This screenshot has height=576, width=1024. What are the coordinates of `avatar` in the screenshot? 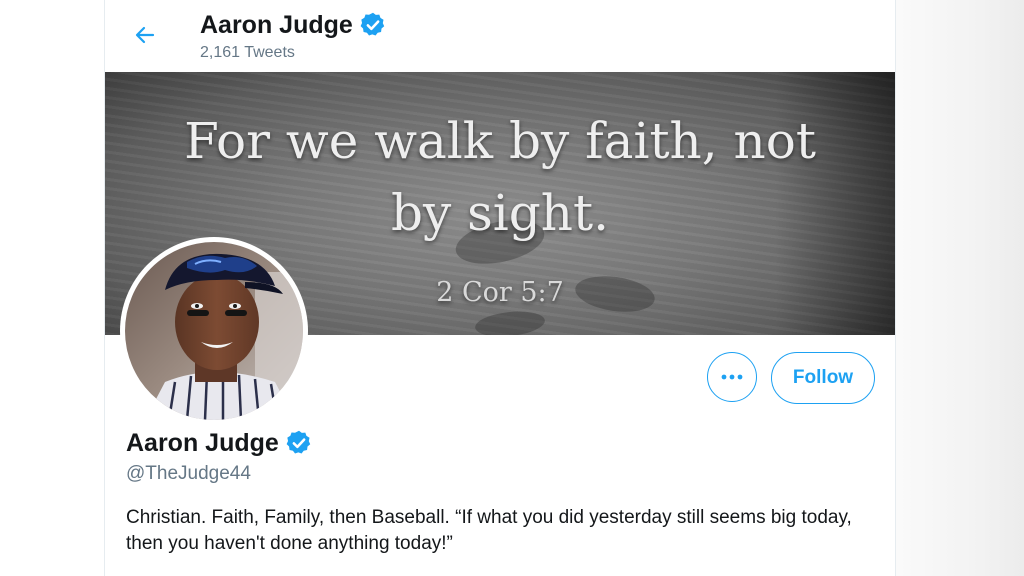 It's located at (214, 331).